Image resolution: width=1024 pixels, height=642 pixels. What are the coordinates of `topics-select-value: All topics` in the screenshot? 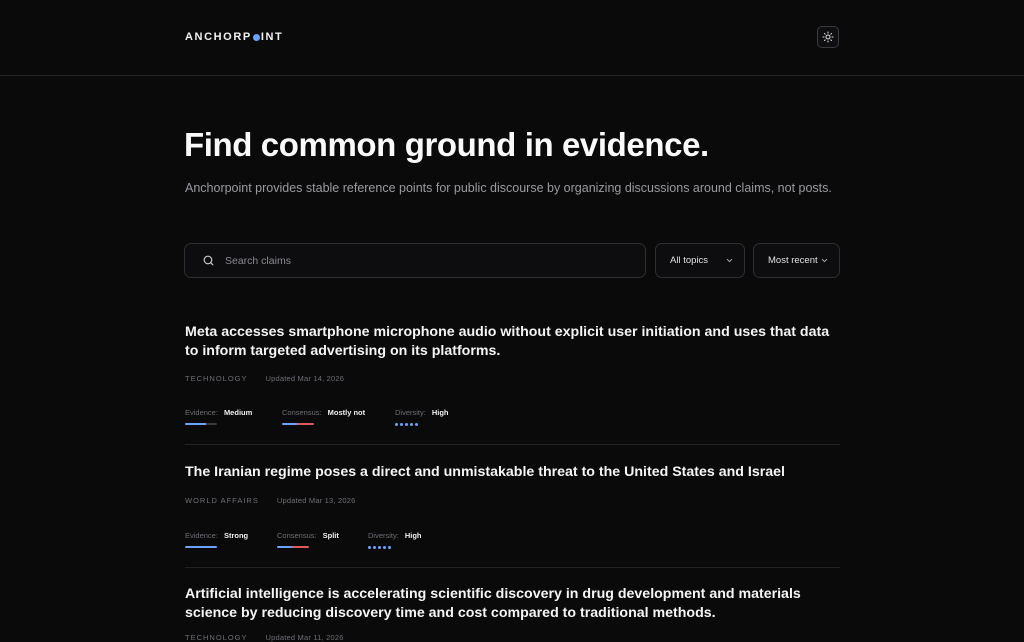 It's located at (689, 260).